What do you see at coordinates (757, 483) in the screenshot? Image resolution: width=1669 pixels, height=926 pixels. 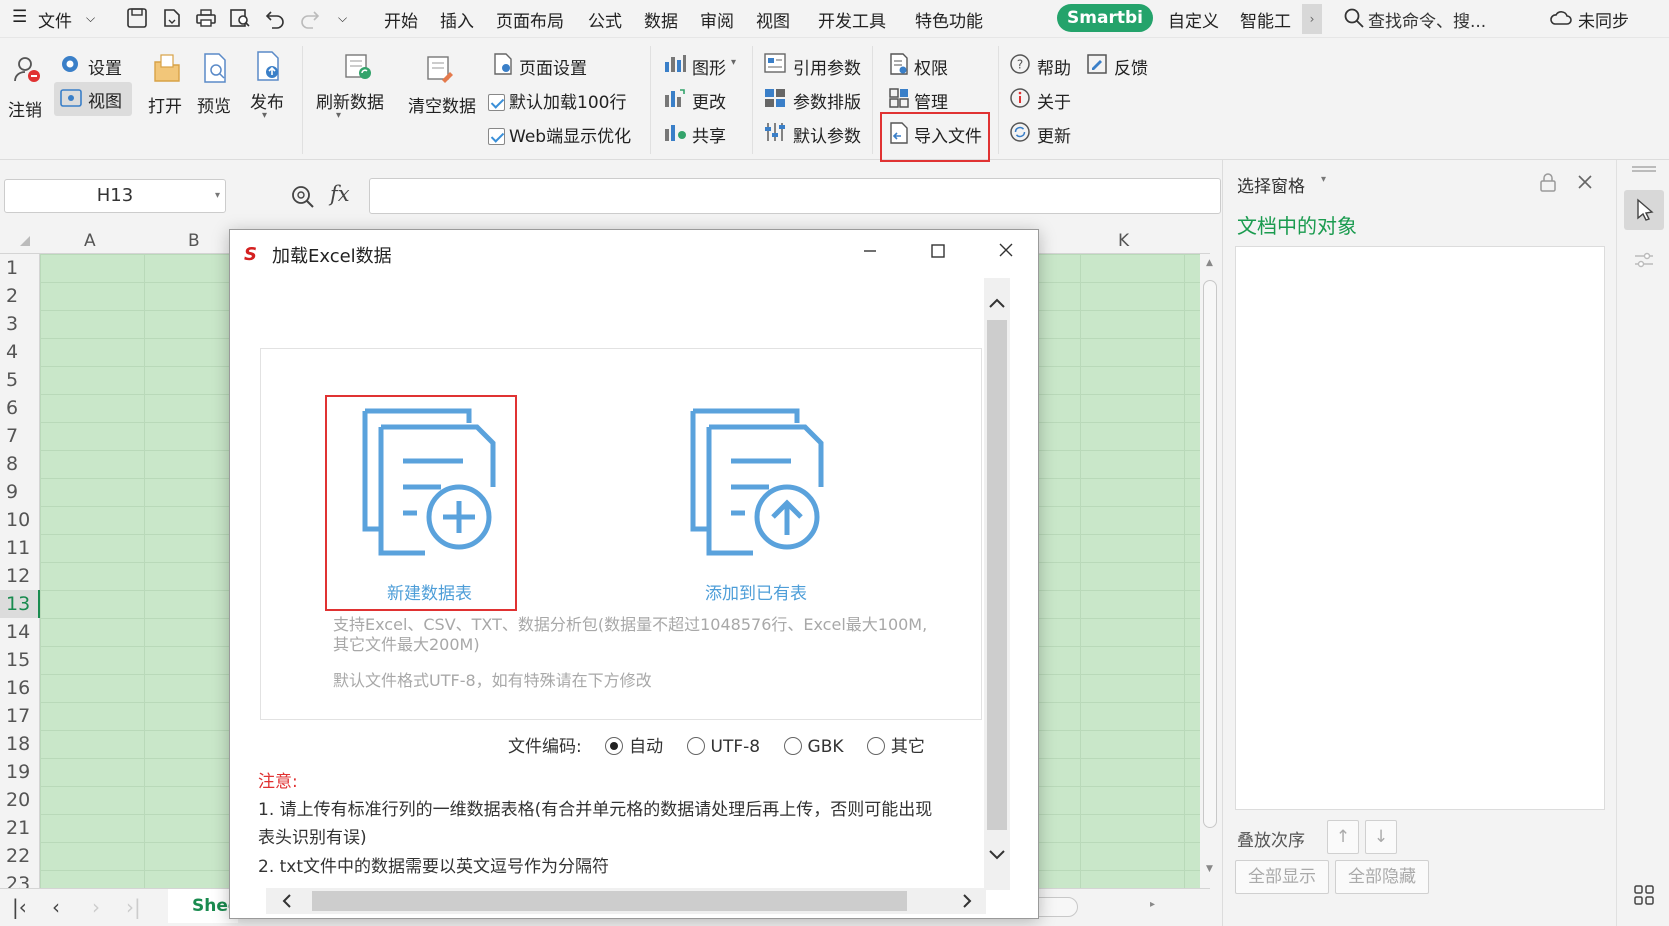 I see `add-to-existing-icon` at bounding box center [757, 483].